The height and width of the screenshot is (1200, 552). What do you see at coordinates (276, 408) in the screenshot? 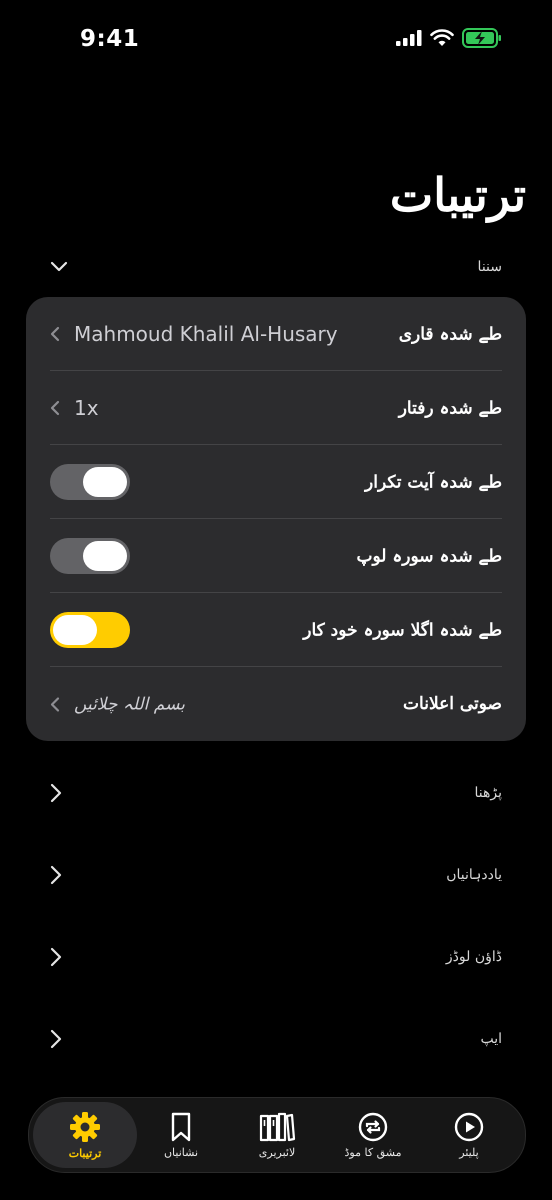
I see `row-default-speed: طے شدہ رفتار 1x` at bounding box center [276, 408].